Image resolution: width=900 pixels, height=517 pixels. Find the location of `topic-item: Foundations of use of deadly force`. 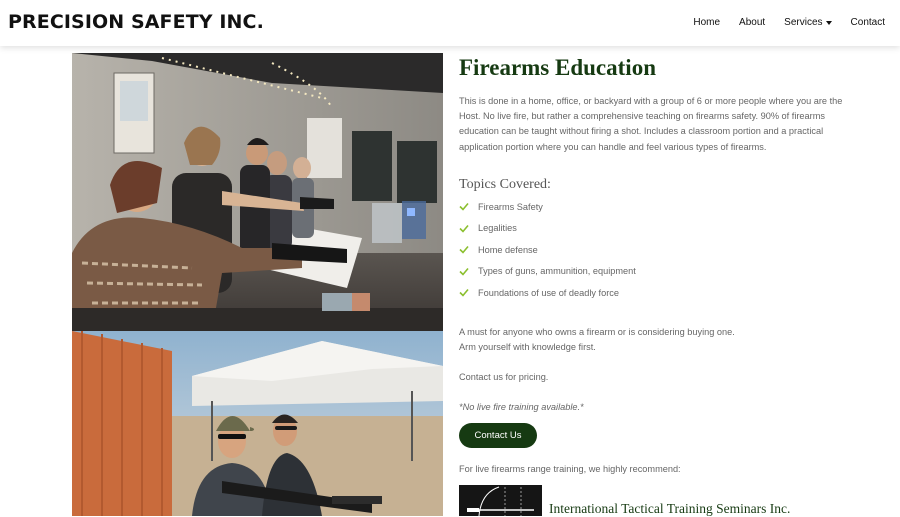

topic-item: Foundations of use of deadly force is located at coordinates (547, 293).